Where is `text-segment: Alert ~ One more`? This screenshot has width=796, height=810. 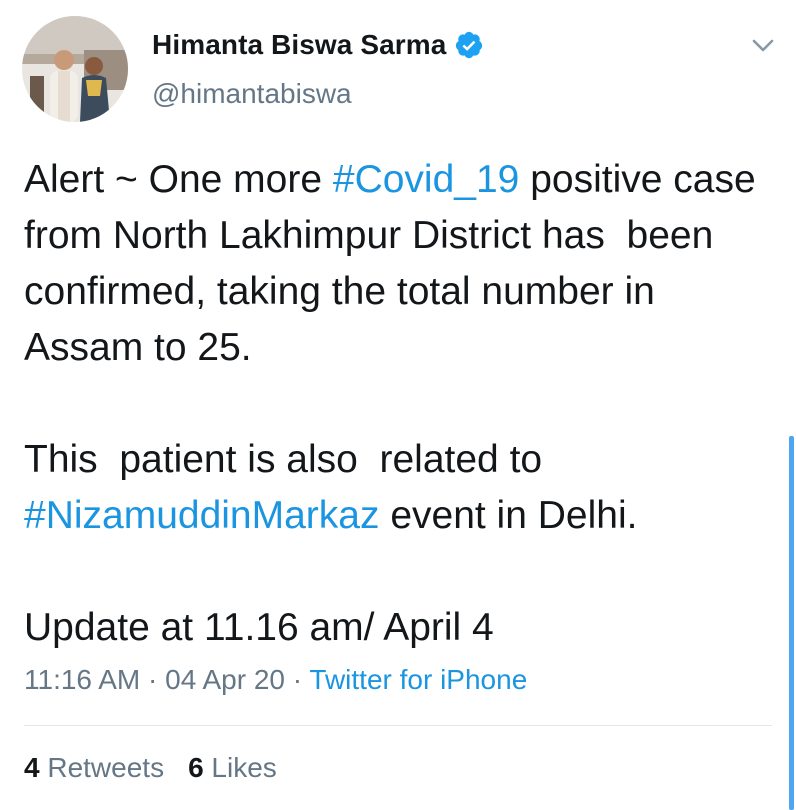
text-segment: Alert ~ One more is located at coordinates (178, 179).